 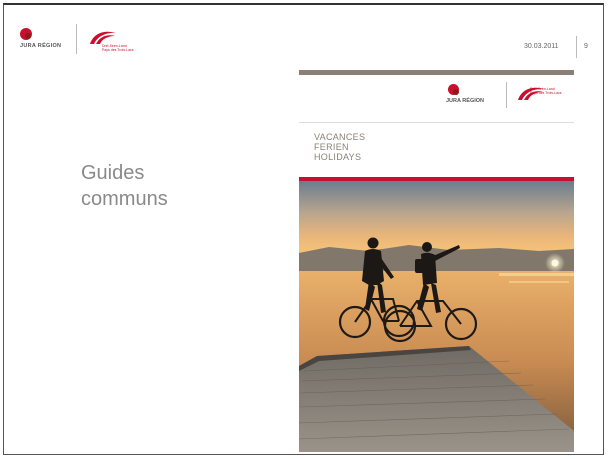 I want to click on cover-title: VACANCES FERIEN HOLIDAYS, so click(x=339, y=147).